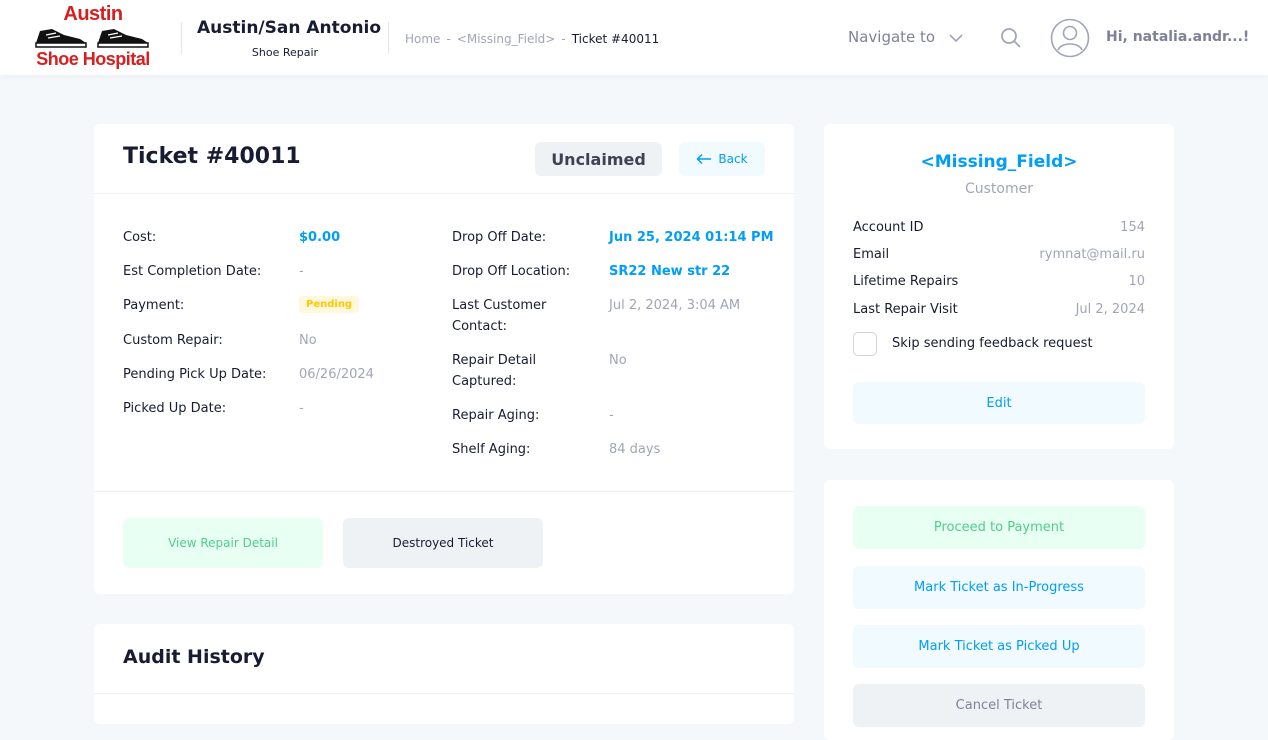 The width and height of the screenshot is (1268, 740). I want to click on repair-detail-captured-label: Repair Detail Captured:, so click(494, 371).